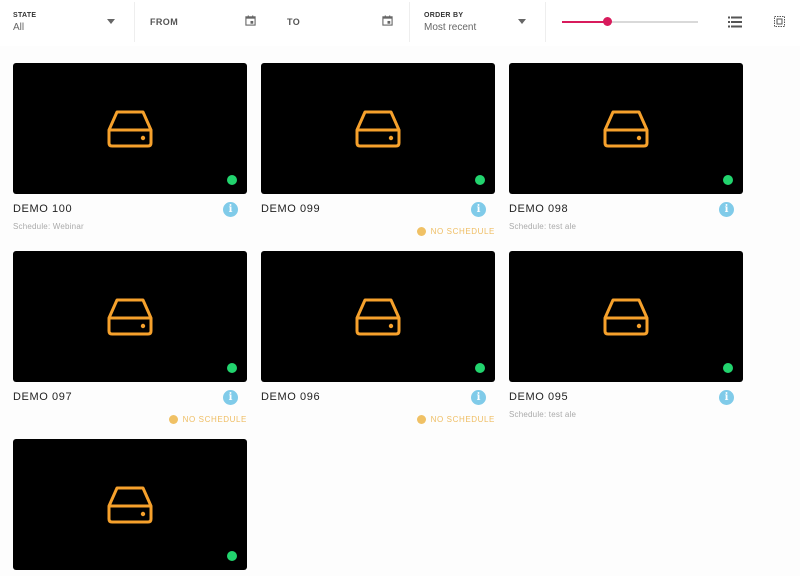 This screenshot has height=576, width=800. I want to click on device-title: DEMO 096, so click(291, 397).